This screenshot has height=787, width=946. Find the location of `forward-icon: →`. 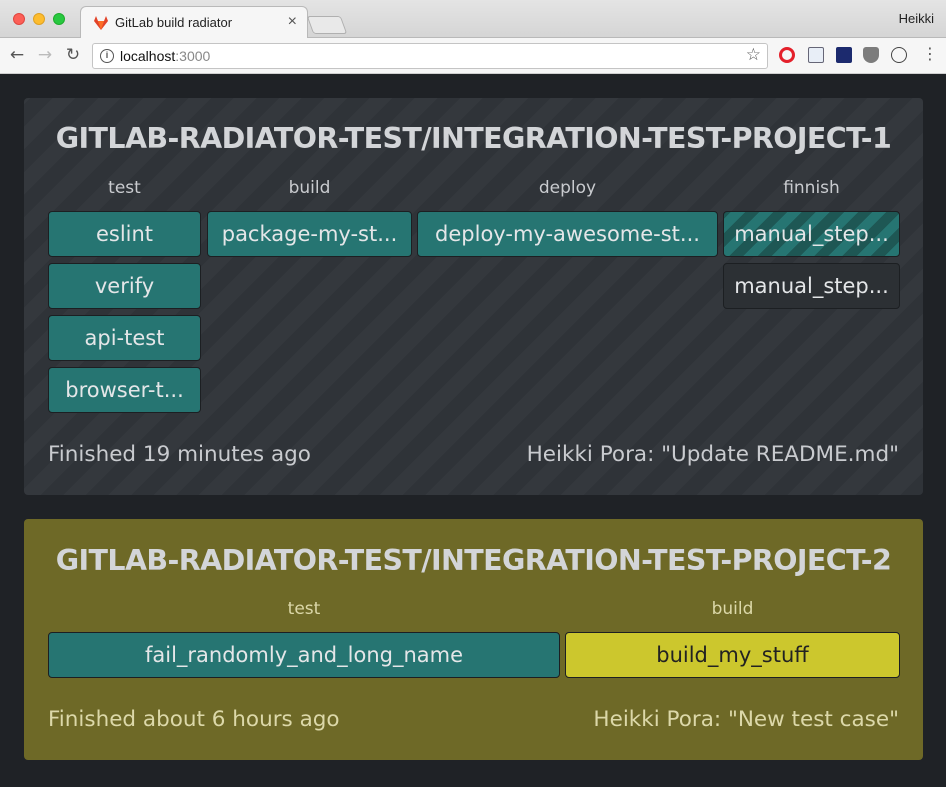

forward-icon: → is located at coordinates (45, 55).